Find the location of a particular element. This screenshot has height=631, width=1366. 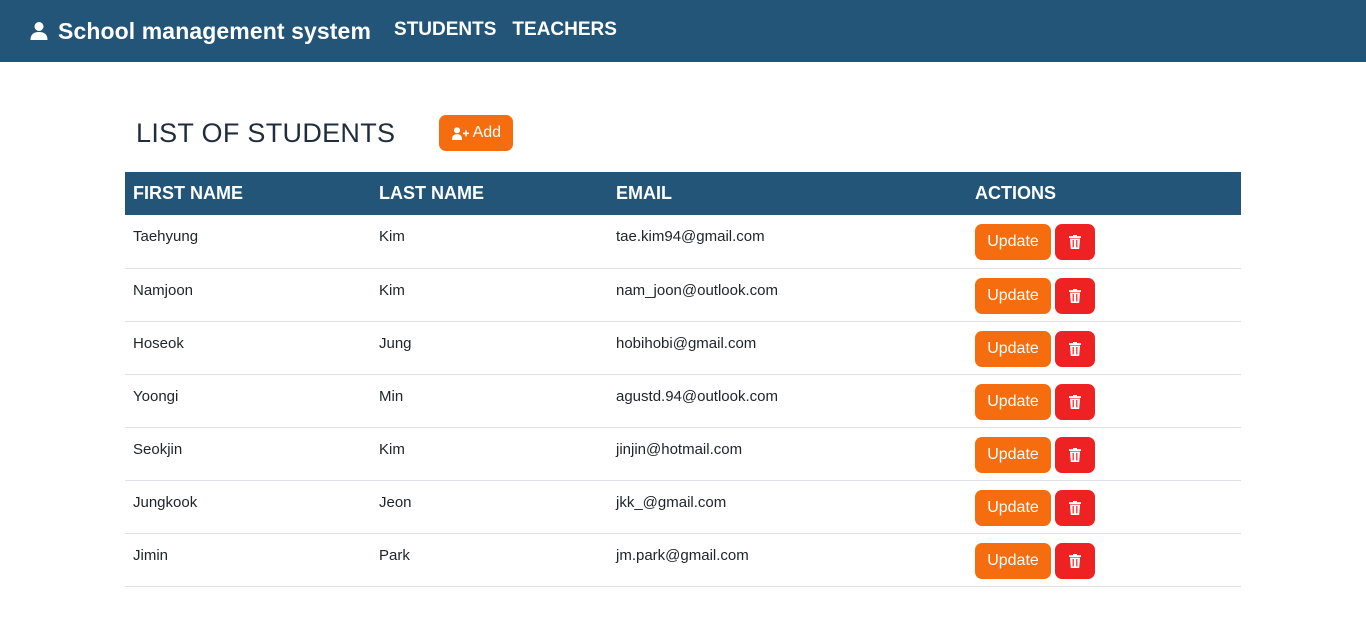

first-name-cell: Seokjin is located at coordinates (158, 449).